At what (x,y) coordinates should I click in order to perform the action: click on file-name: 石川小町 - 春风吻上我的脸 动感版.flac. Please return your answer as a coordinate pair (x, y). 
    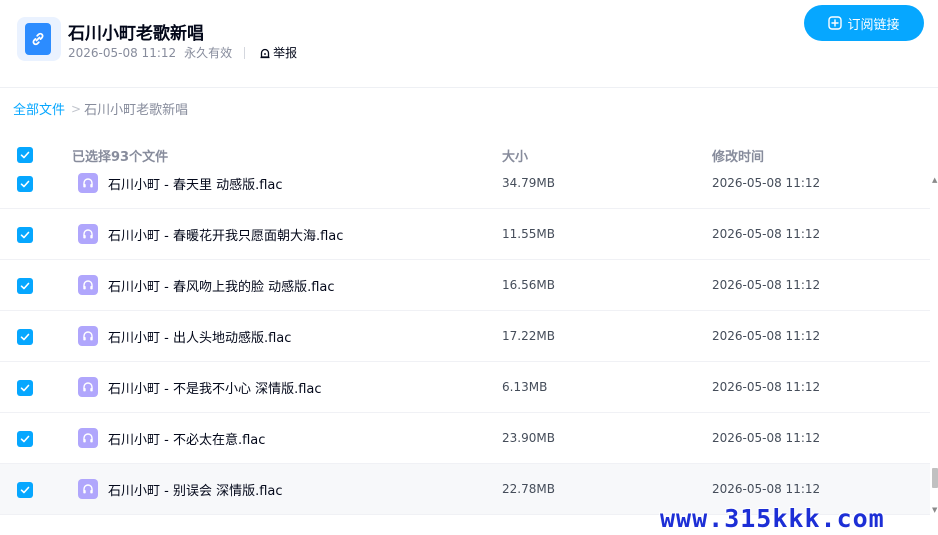
    Looking at the image, I should click on (221, 285).